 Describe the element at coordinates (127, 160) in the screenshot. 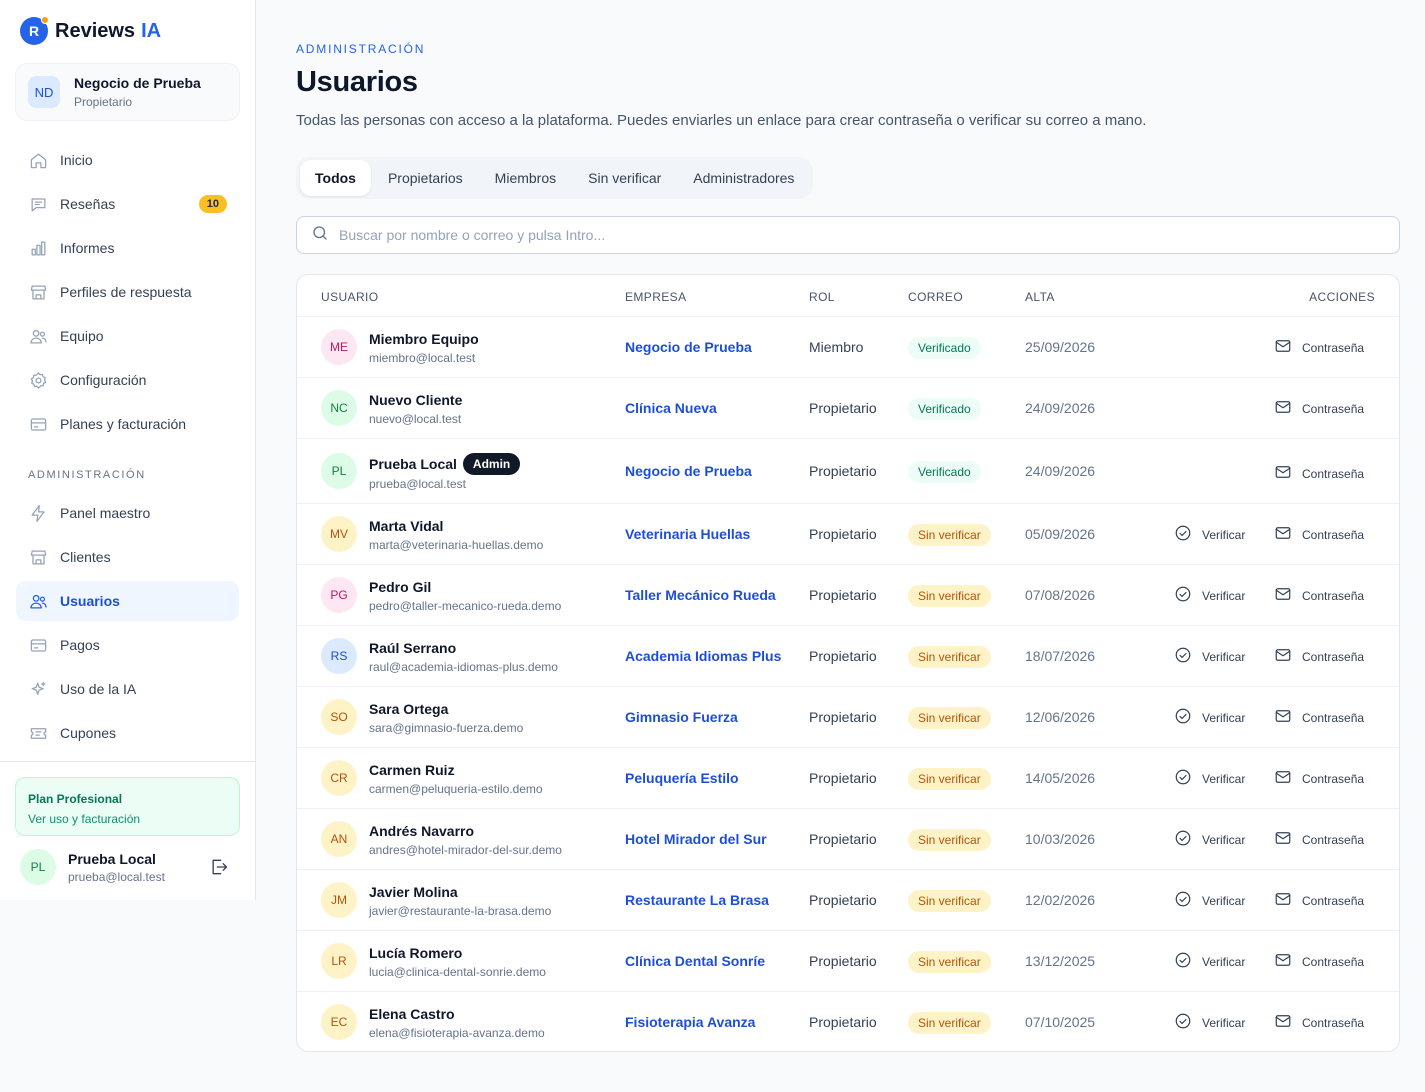

I see `nav-item-inicio: Inicio` at that location.